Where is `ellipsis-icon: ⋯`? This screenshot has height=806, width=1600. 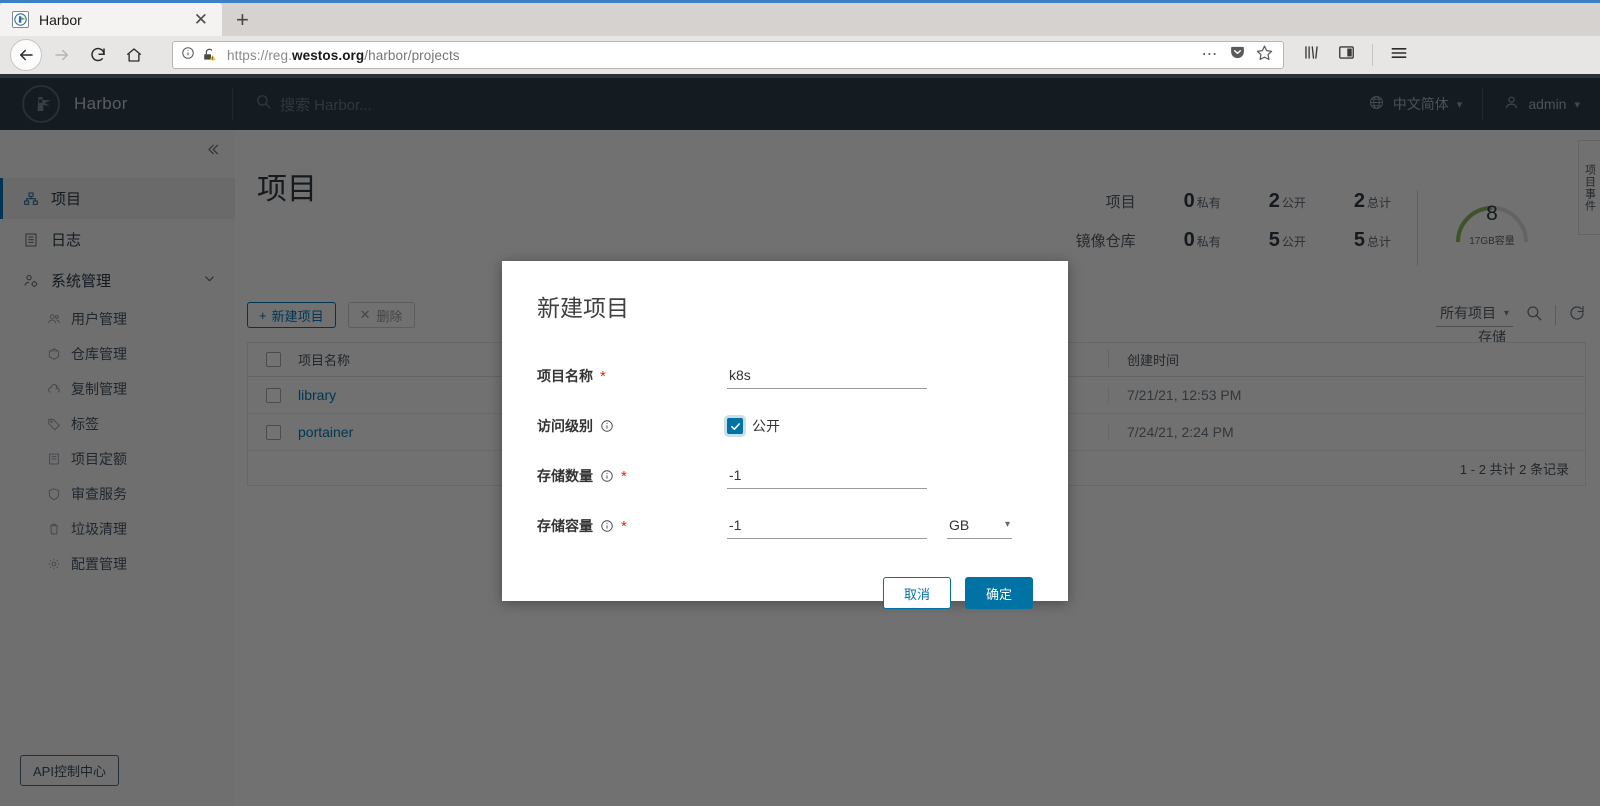 ellipsis-icon: ⋯ is located at coordinates (1211, 55).